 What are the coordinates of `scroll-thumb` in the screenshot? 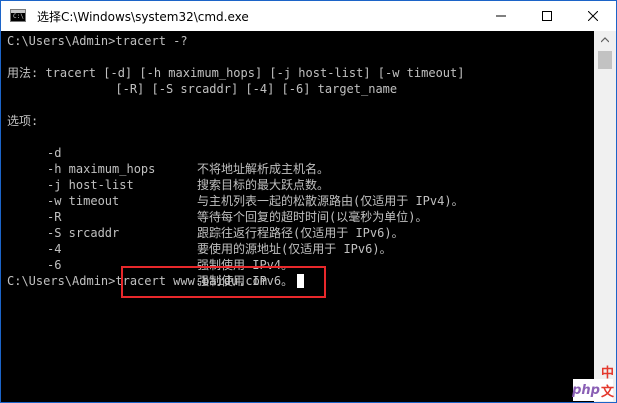 It's located at (605, 60).